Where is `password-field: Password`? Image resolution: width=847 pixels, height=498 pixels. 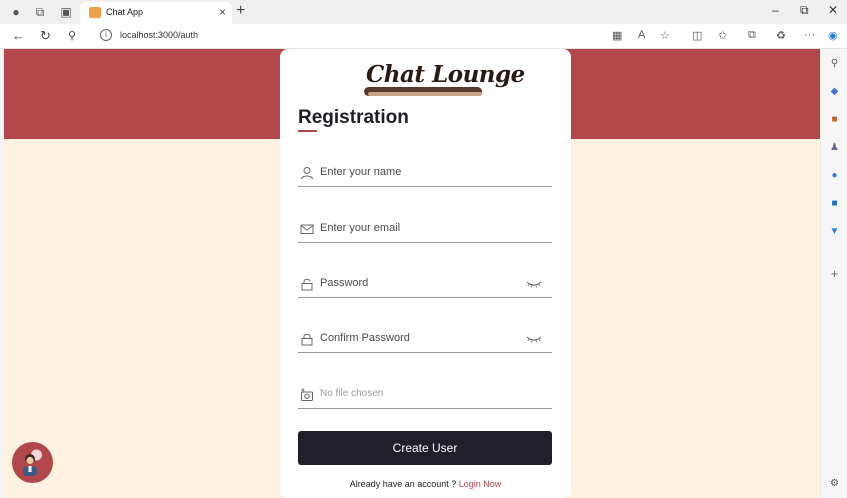 password-field: Password is located at coordinates (425, 283).